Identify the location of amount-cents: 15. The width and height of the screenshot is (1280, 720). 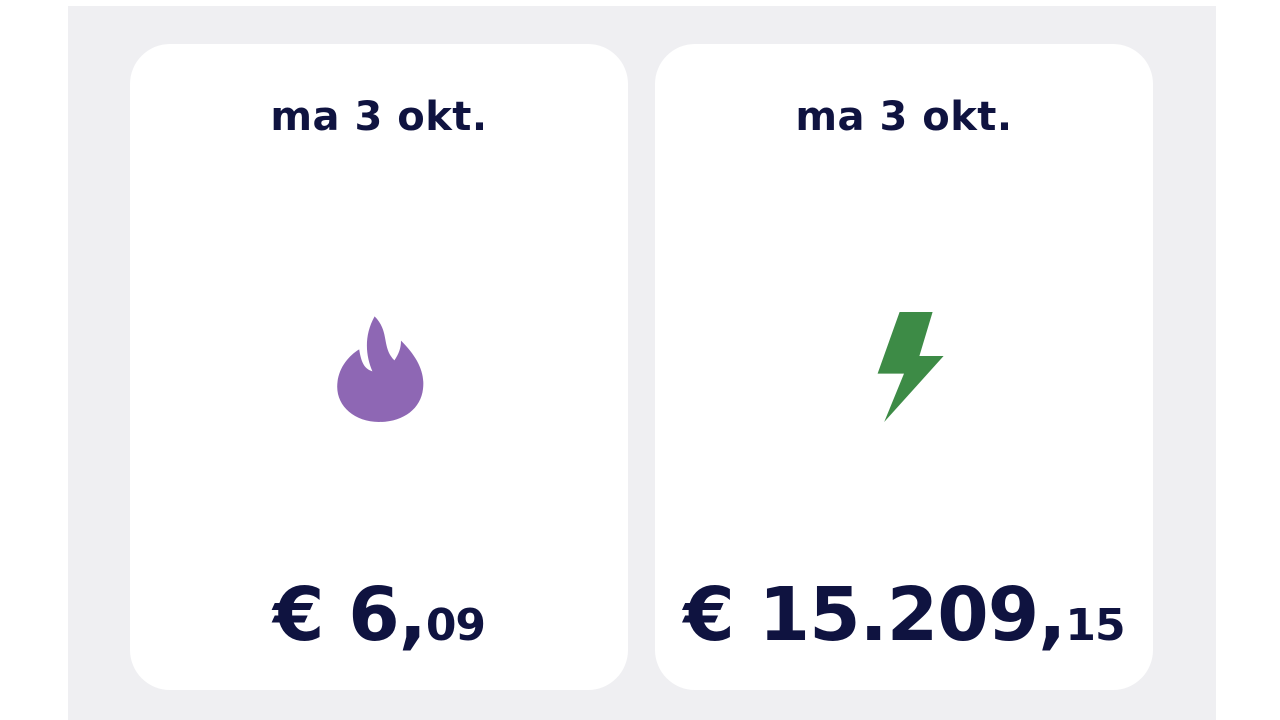
(1095, 625).